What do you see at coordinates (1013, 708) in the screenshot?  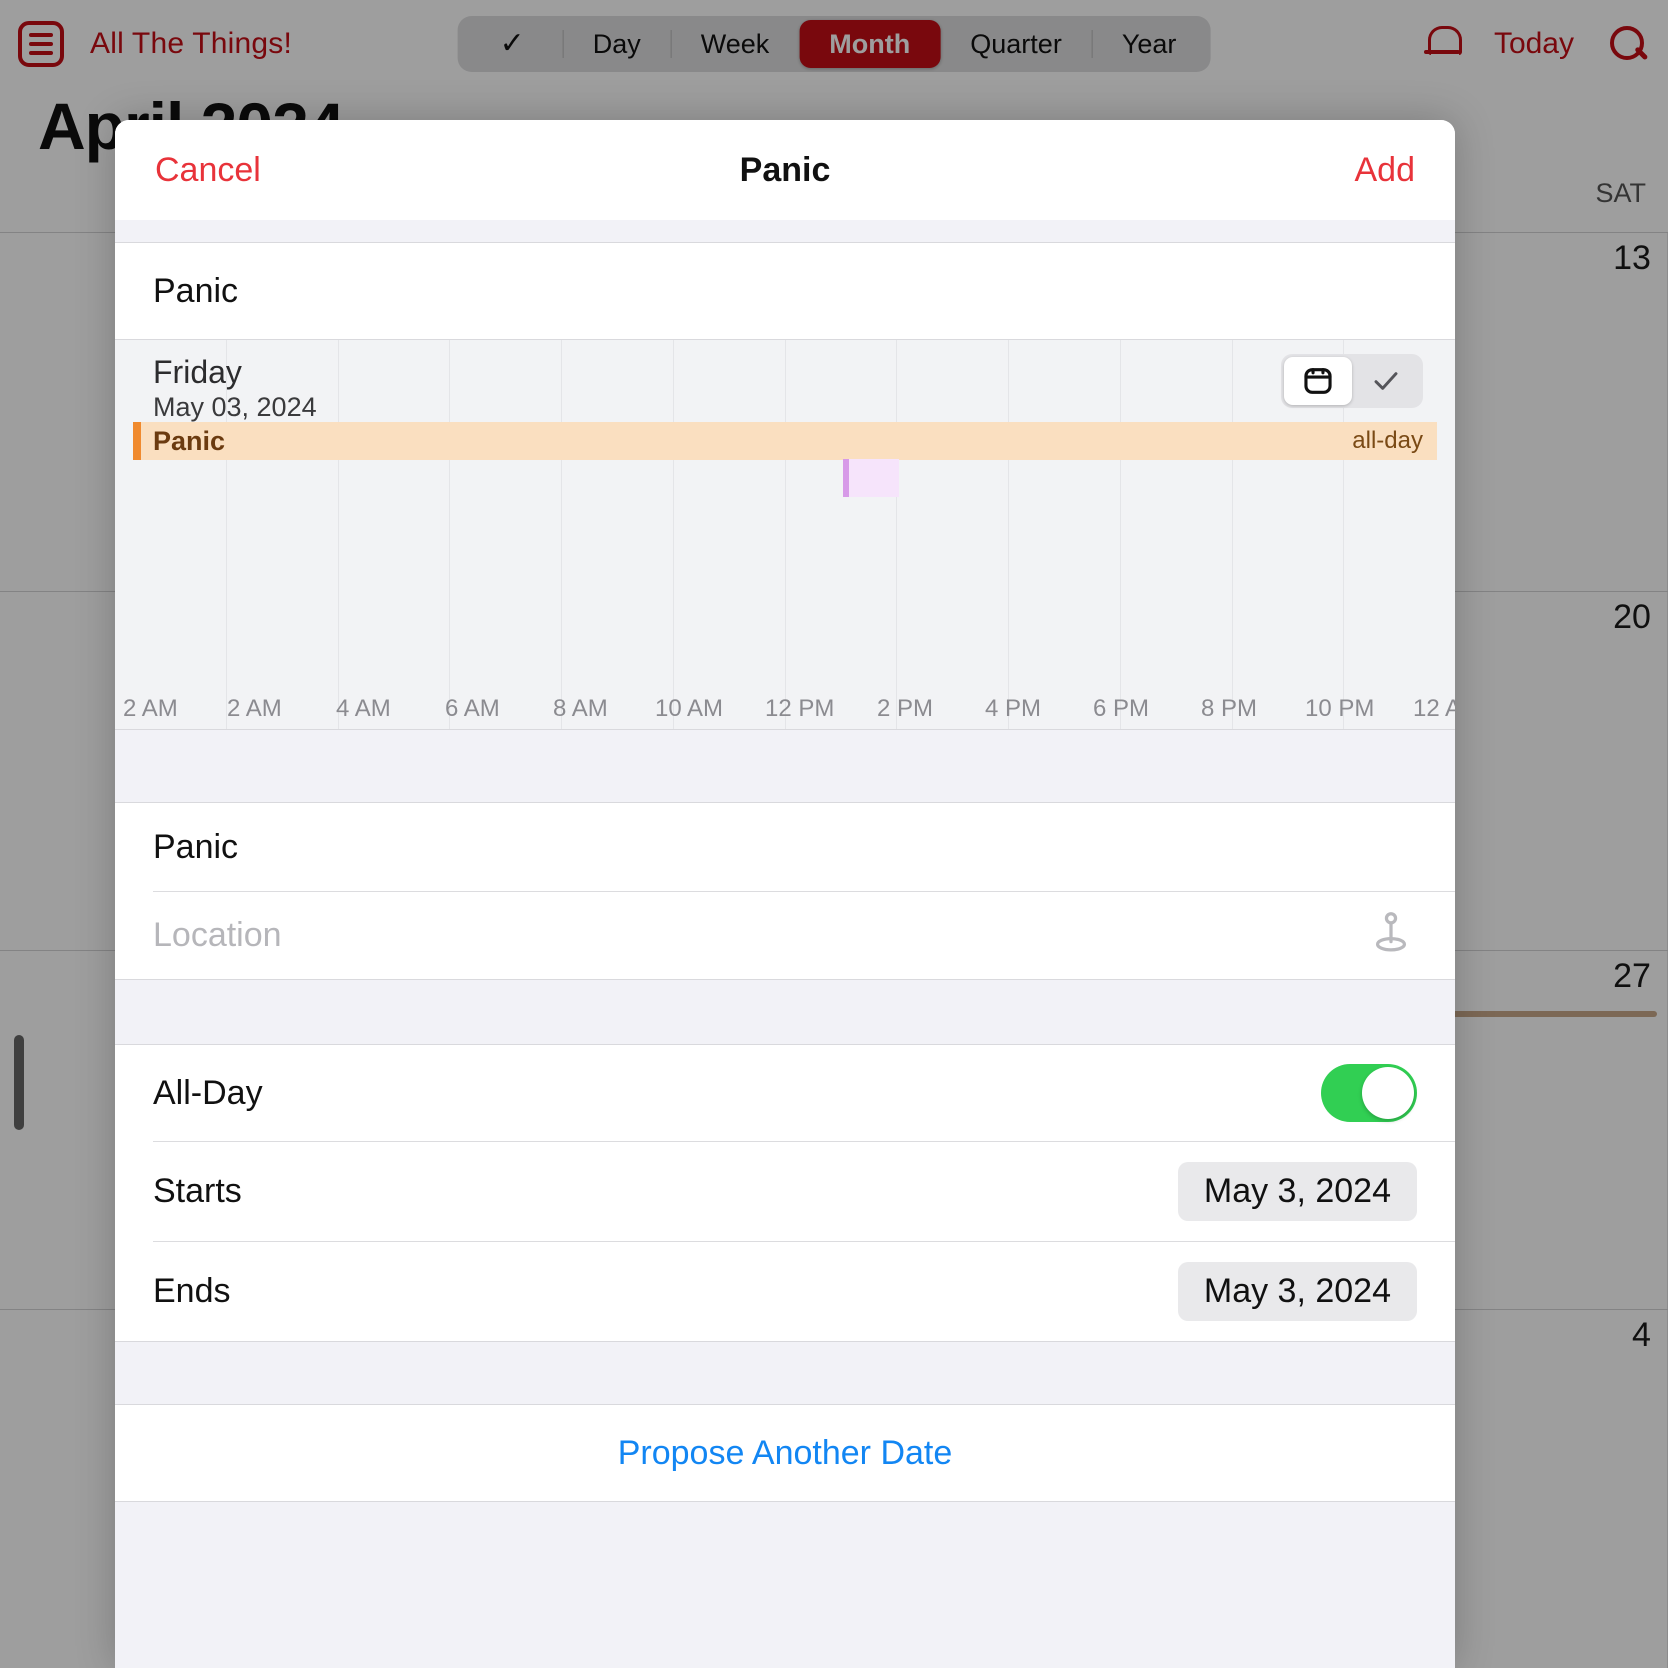 I see `axis-tick: 4 PM` at bounding box center [1013, 708].